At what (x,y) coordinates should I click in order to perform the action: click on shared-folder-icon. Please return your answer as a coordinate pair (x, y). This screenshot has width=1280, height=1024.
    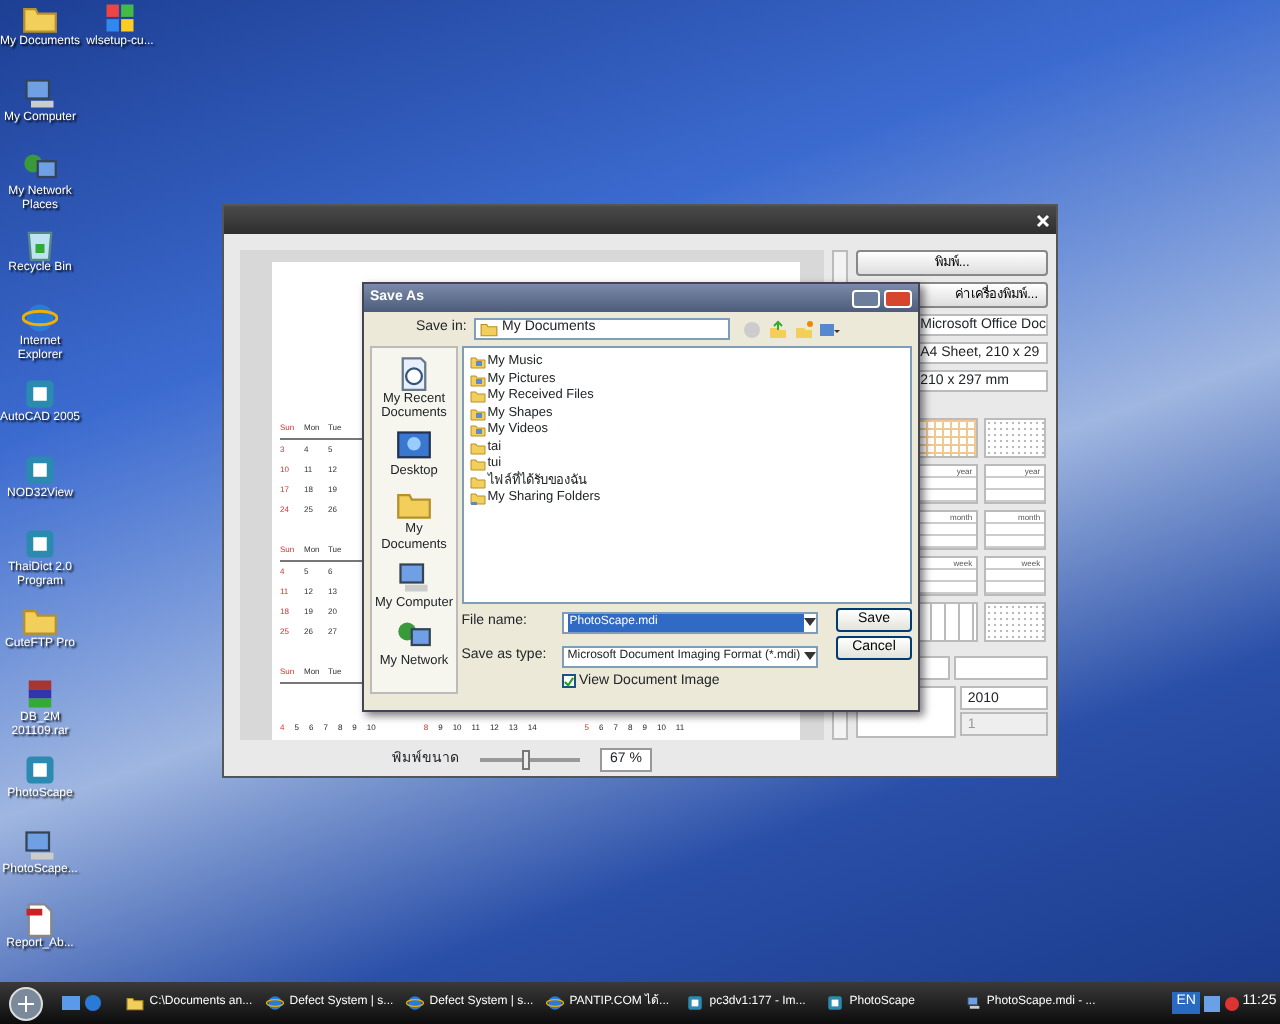
    Looking at the image, I should click on (477, 498).